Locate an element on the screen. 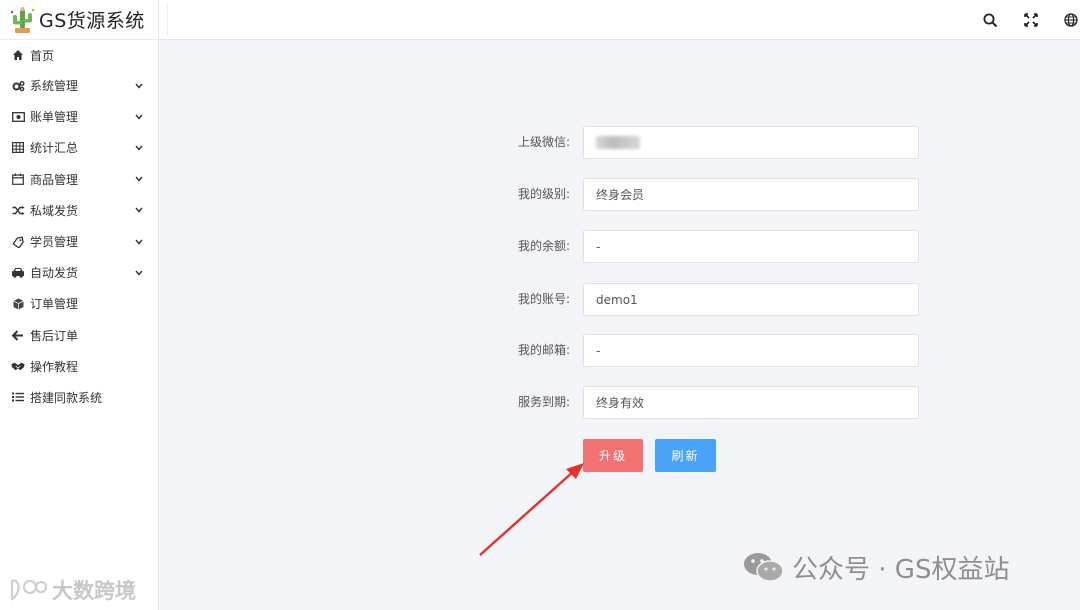 This screenshot has width=1080, height=610. handshake-icon is located at coordinates (18, 366).